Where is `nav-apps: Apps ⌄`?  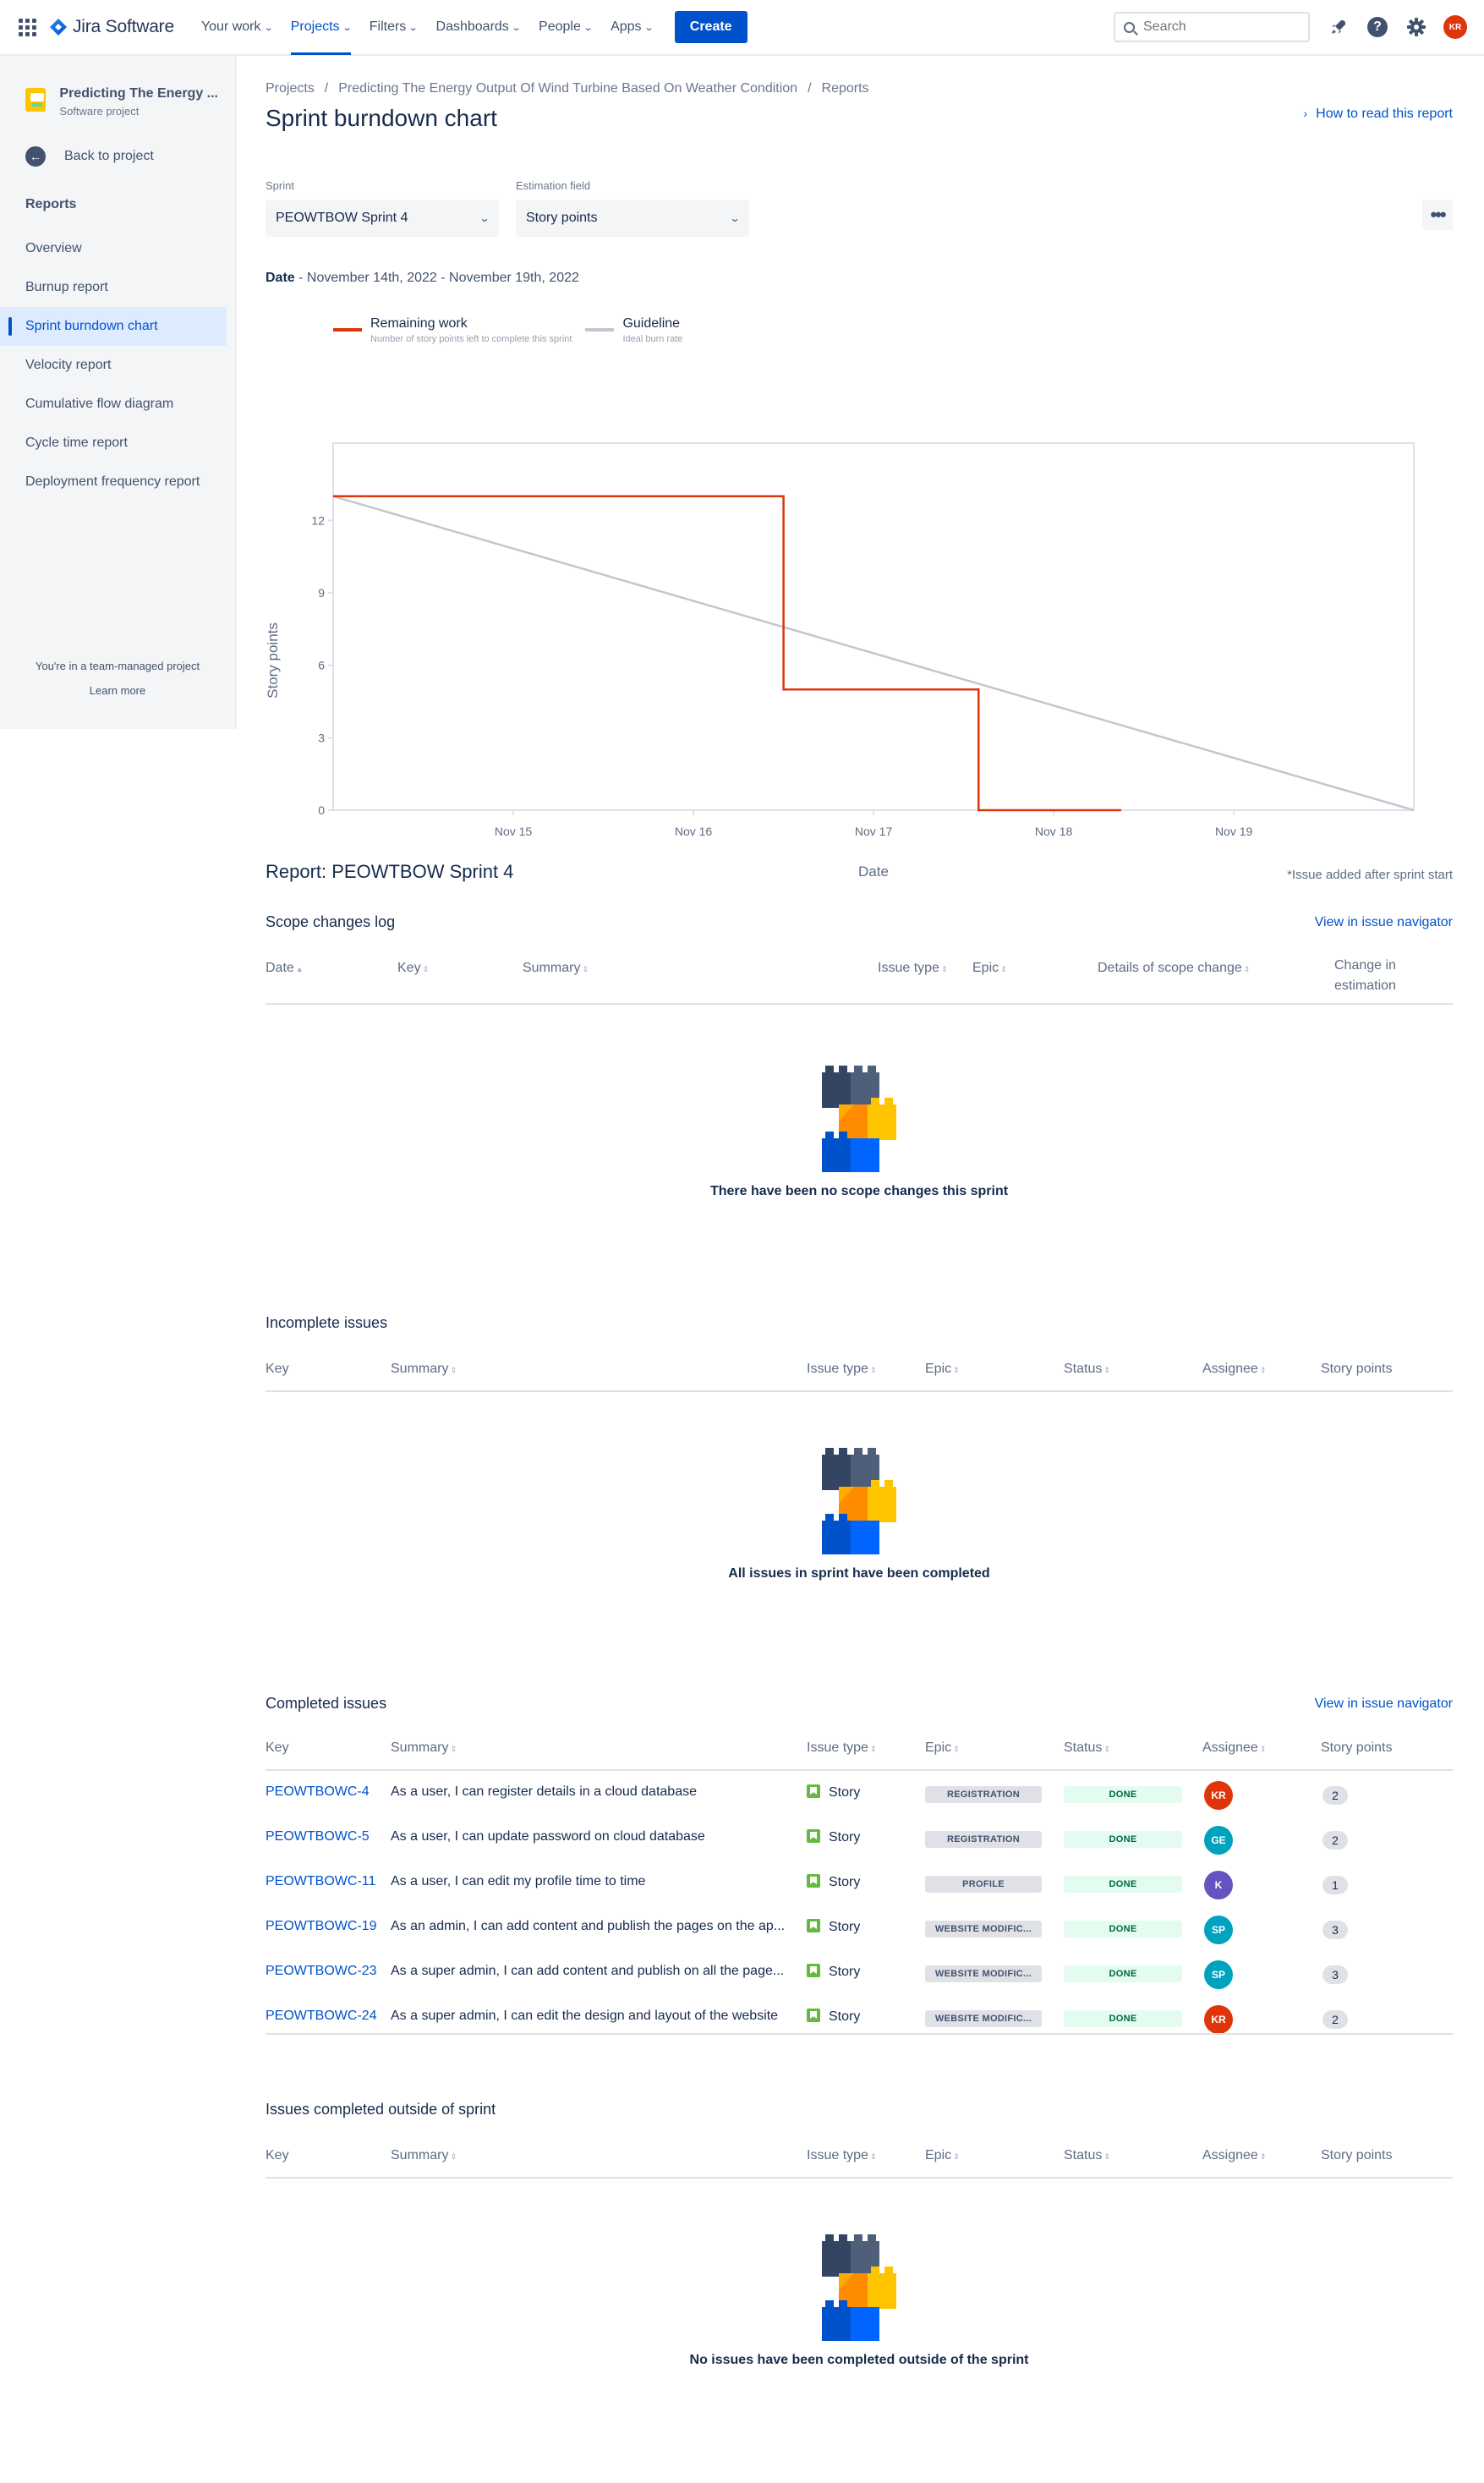 nav-apps: Apps ⌄ is located at coordinates (632, 27).